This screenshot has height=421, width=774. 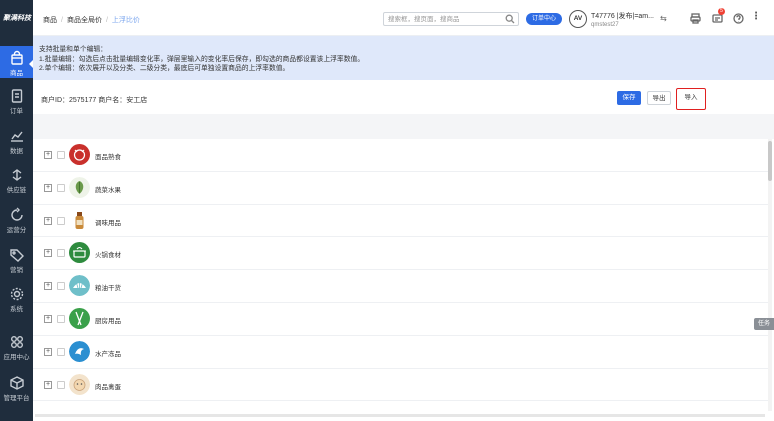 I want to click on category-name: 粮油干货, so click(x=108, y=289).